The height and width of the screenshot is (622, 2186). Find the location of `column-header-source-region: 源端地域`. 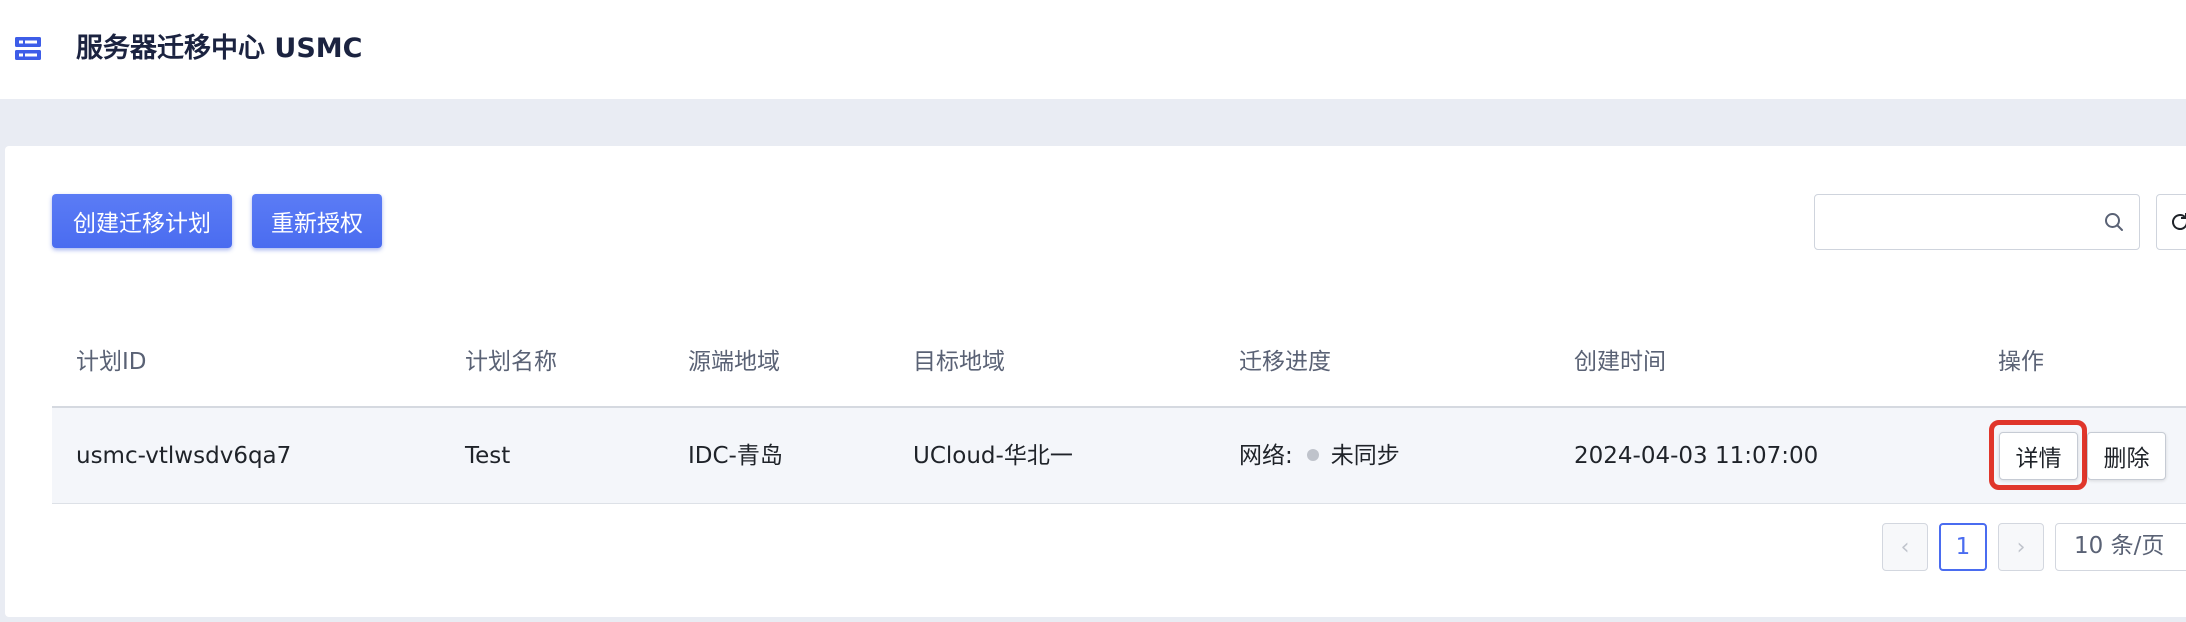

column-header-source-region: 源端地域 is located at coordinates (734, 362).